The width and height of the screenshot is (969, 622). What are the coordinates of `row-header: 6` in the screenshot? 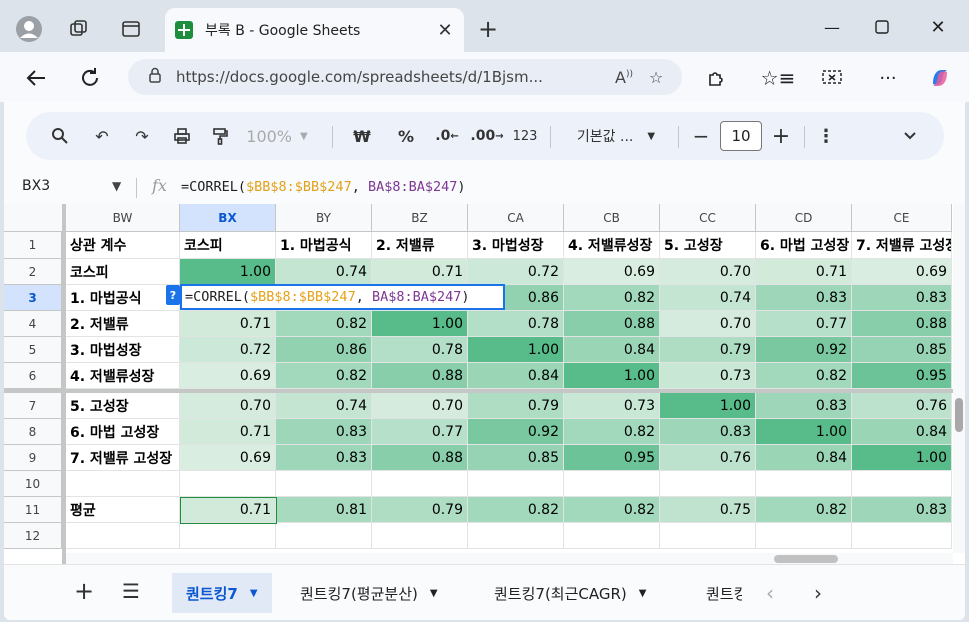 It's located at (33, 376).